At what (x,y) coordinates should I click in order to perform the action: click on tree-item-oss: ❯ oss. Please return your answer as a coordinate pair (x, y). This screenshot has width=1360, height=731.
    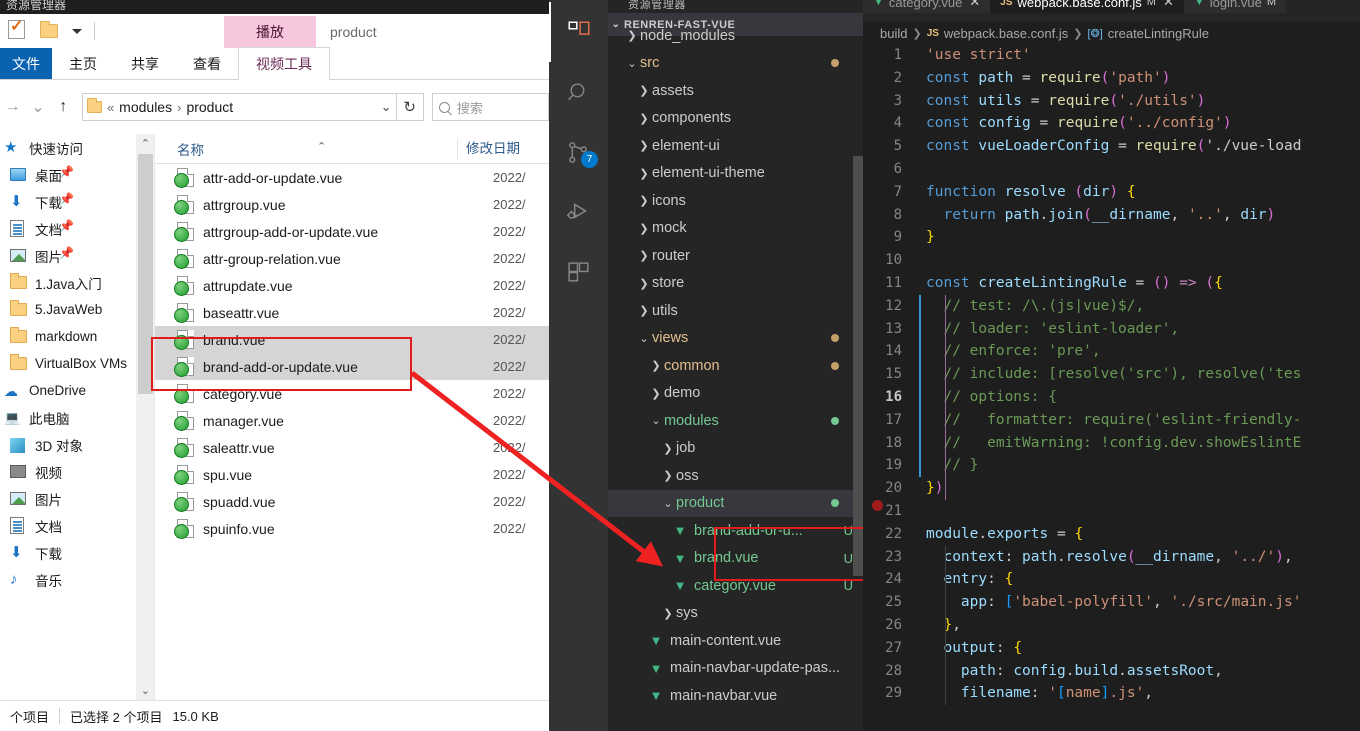
    Looking at the image, I should click on (735, 476).